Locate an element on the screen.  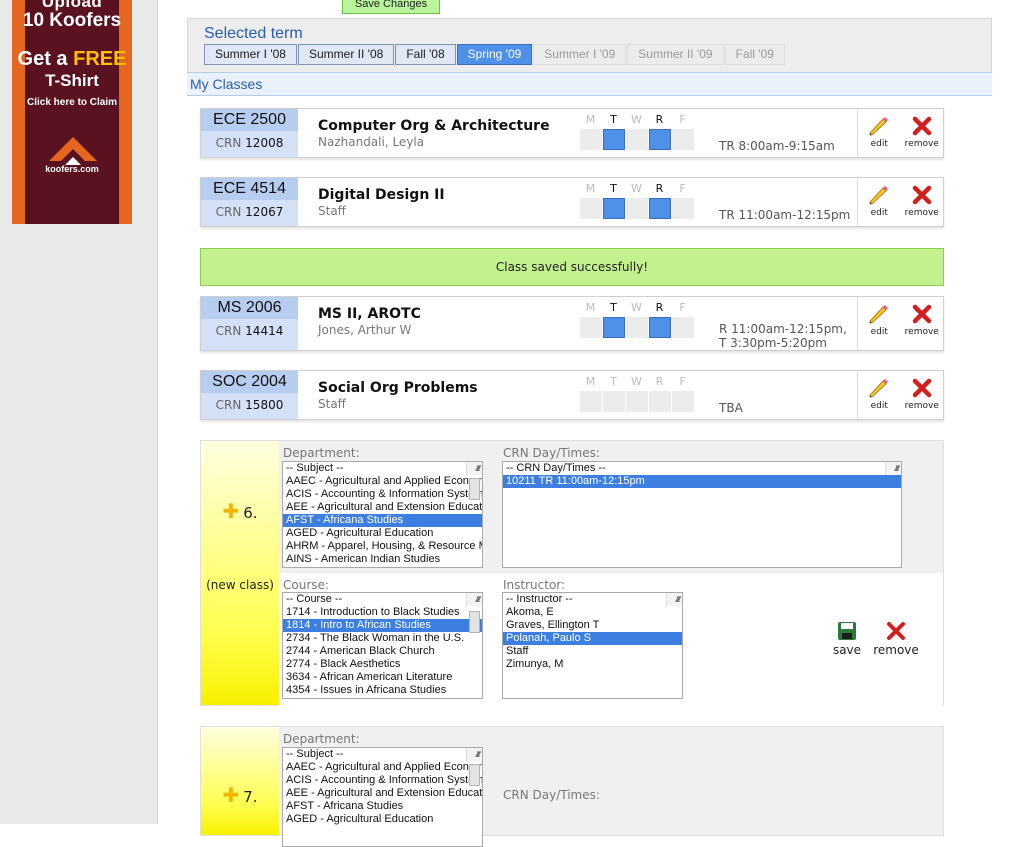
list-option: 10211 TR 11:00am-12:15pm is located at coordinates (702, 481).